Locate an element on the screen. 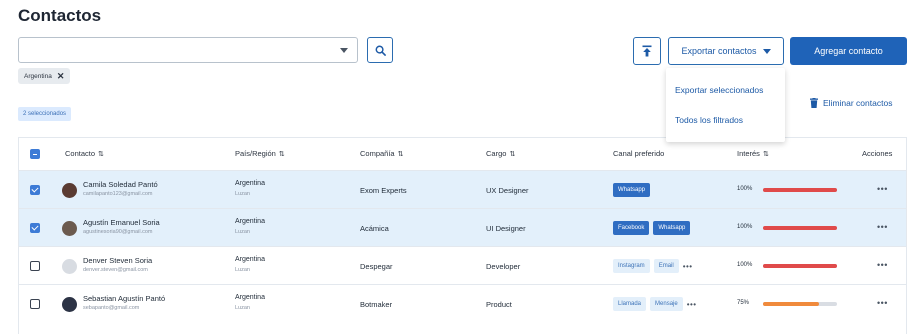  column-header-role: Cargo ⇅ is located at coordinates (500, 153).